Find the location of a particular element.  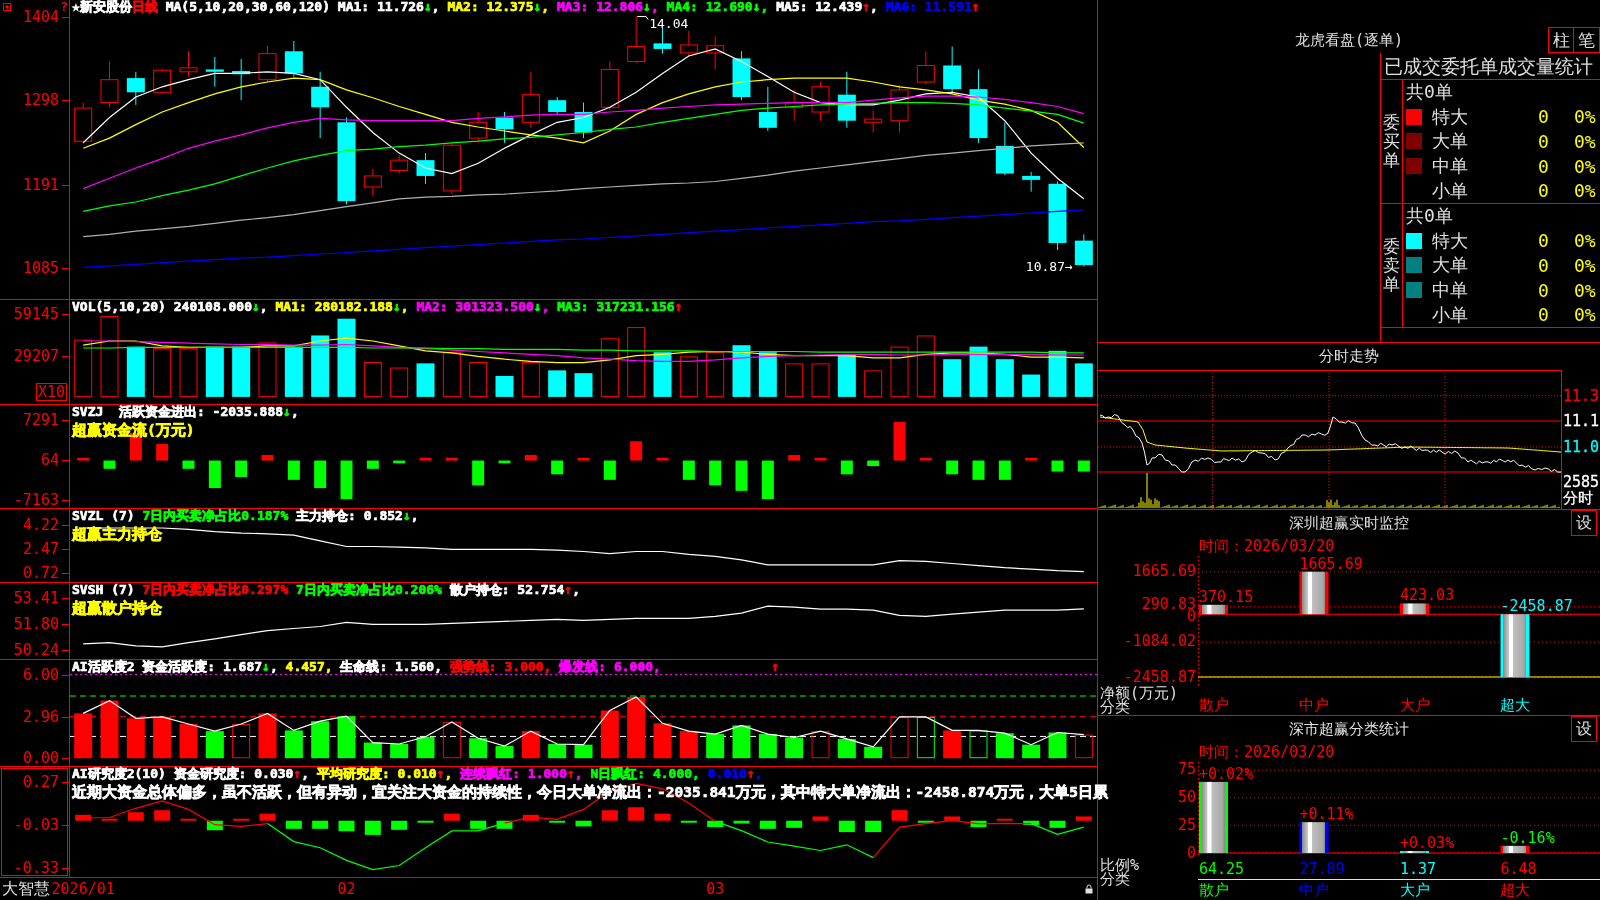

axis-label: 29207 is located at coordinates (36, 356).